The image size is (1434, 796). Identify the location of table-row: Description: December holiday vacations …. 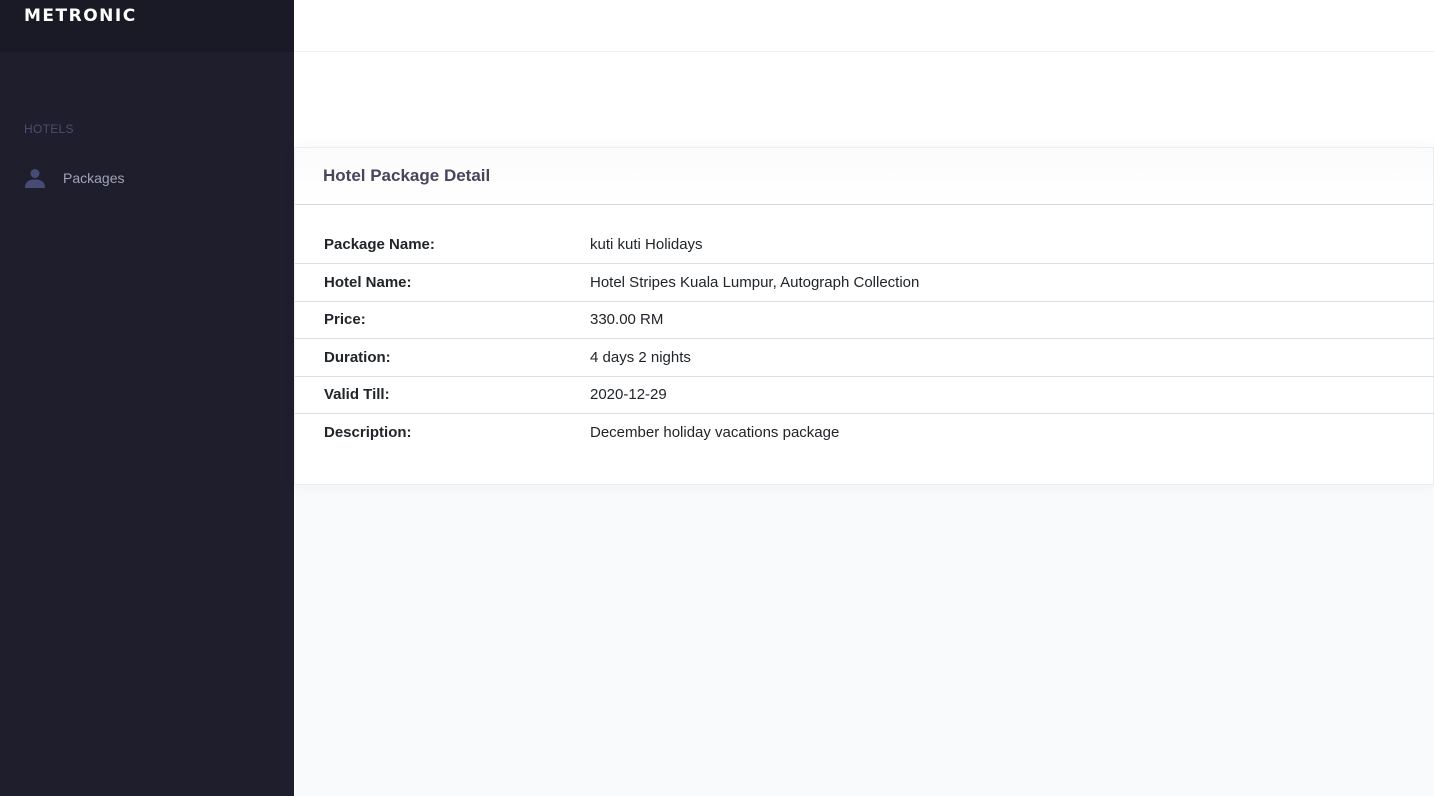
(864, 432).